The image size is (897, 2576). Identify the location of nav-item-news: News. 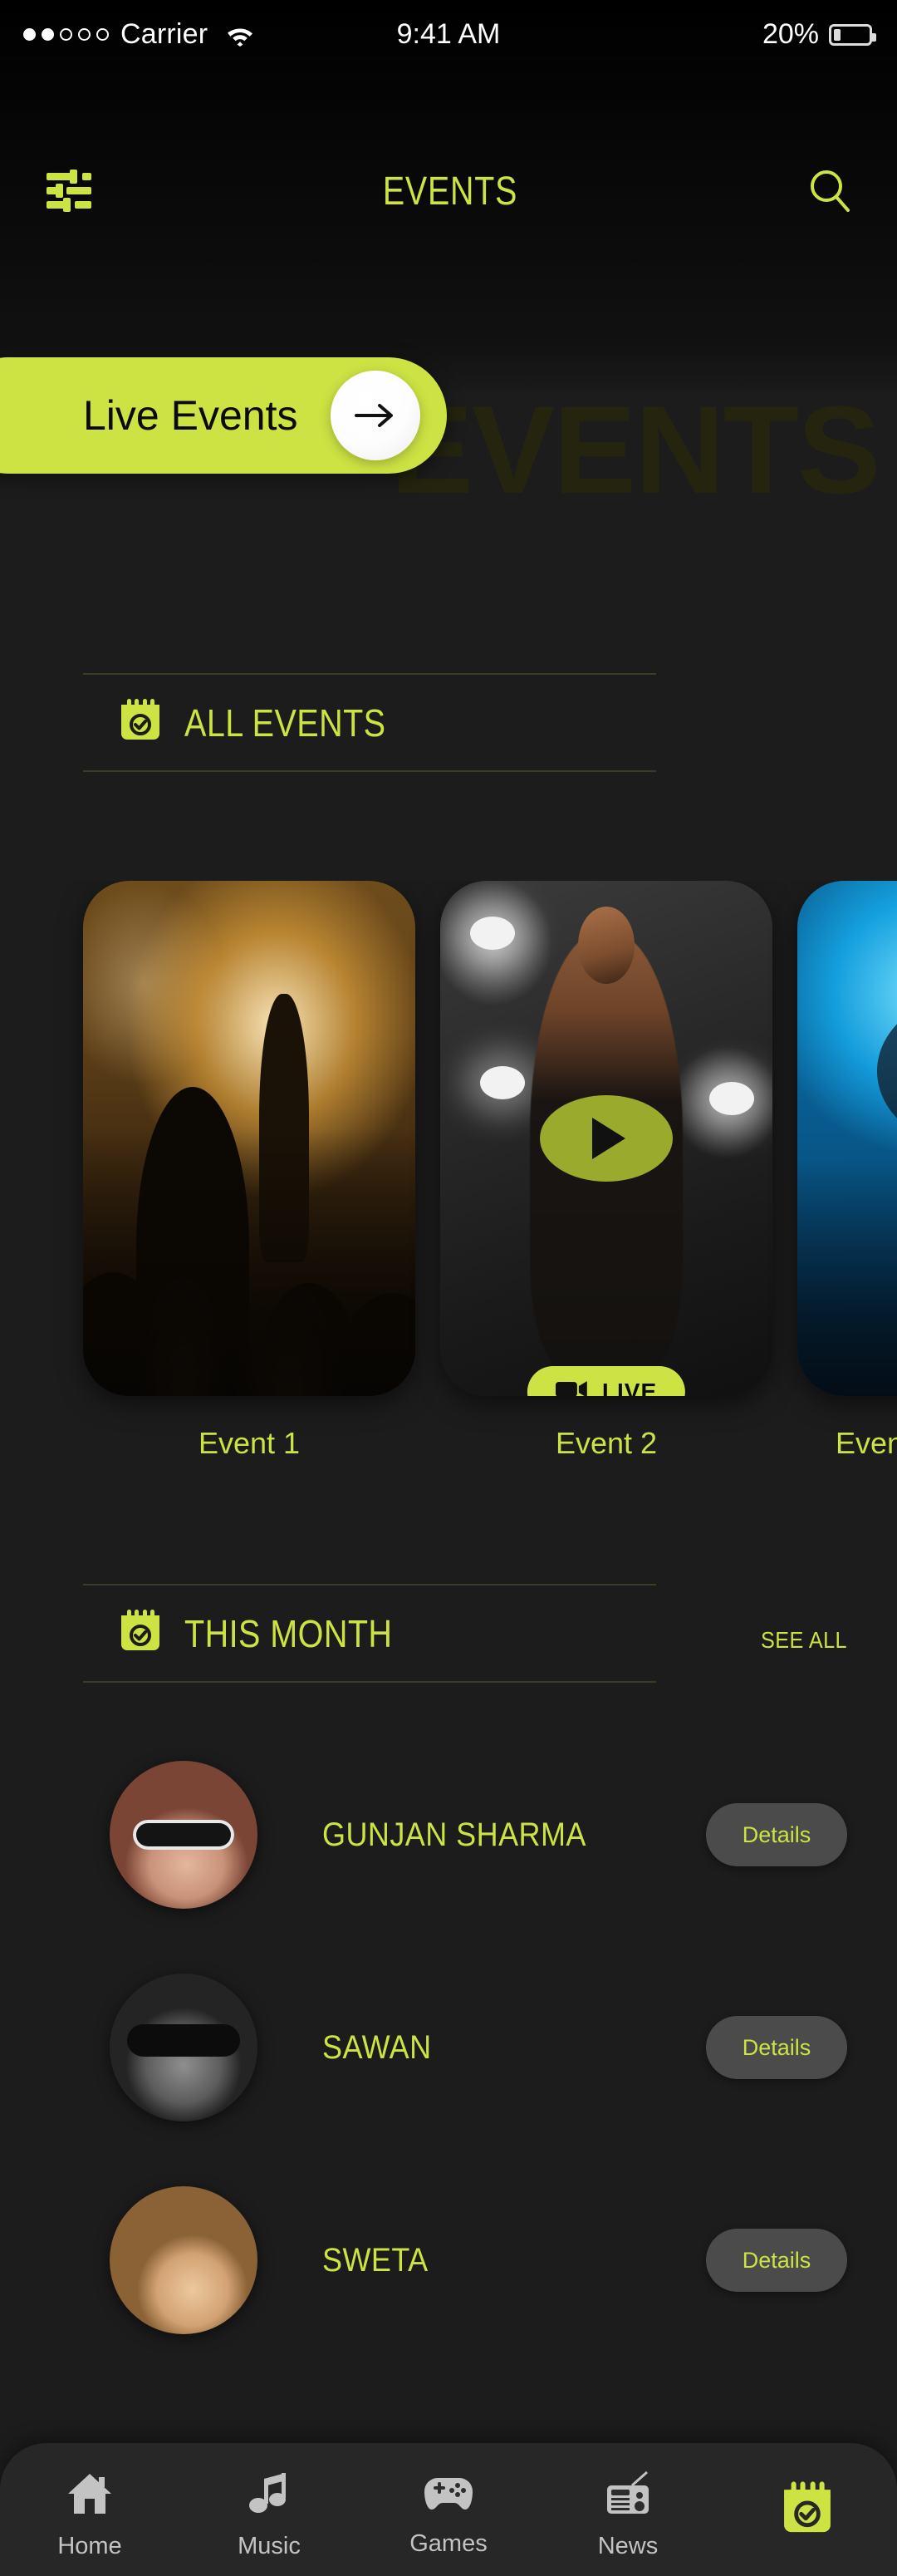
(628, 2509).